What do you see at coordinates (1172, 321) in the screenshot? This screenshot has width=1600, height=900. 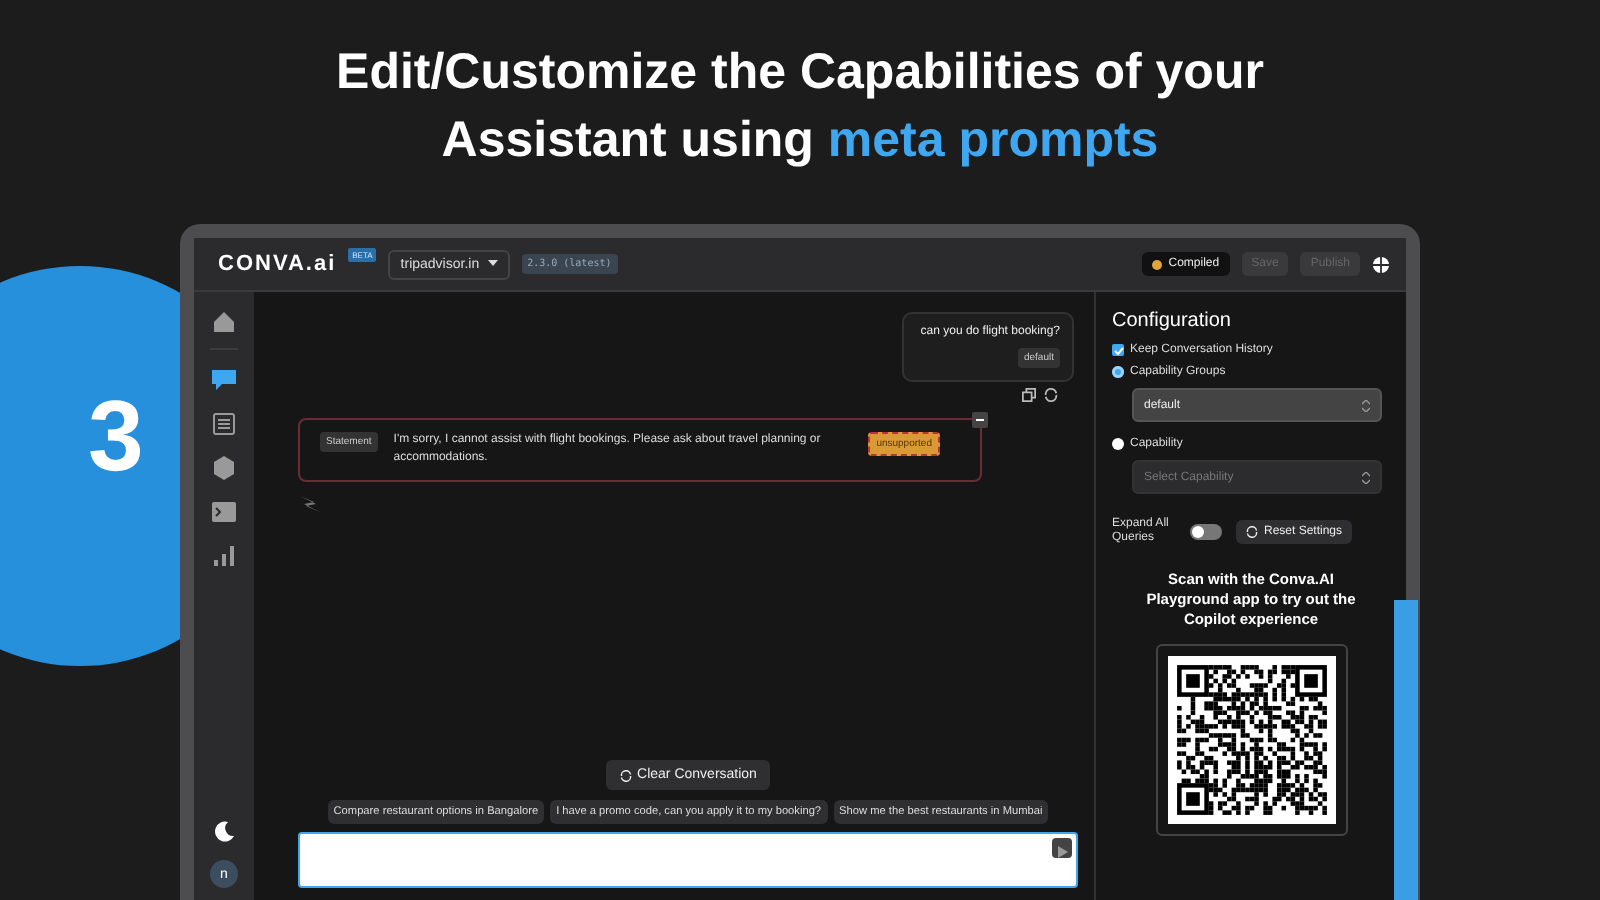 I see `panel-title: Configuration` at bounding box center [1172, 321].